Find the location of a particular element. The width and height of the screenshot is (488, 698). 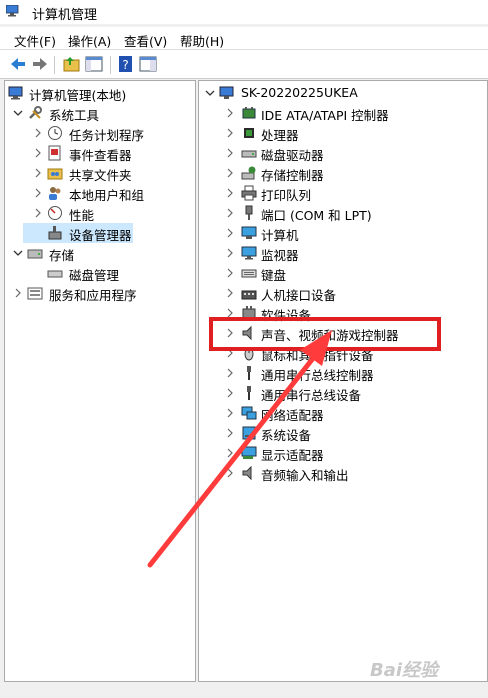

disk-icon is located at coordinates (55, 274).